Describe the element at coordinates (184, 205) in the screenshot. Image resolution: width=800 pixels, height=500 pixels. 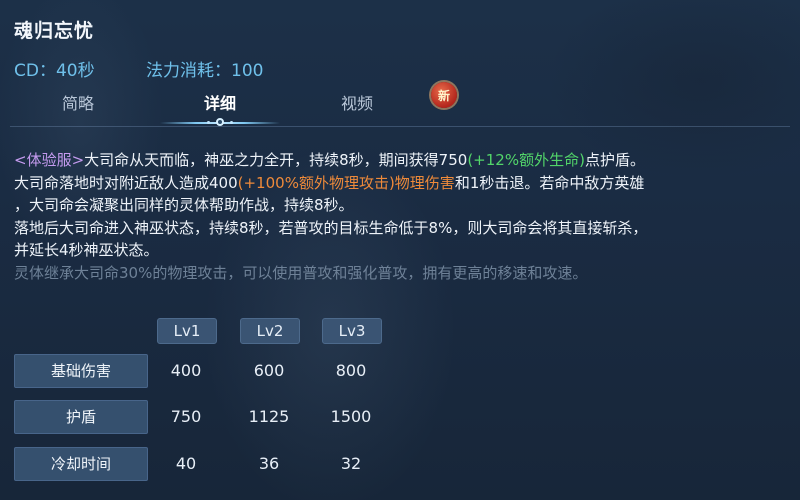
I see `description-line-3: ，大司命会凝聚出同样的灵体帮助作战，持续8秒。` at that location.